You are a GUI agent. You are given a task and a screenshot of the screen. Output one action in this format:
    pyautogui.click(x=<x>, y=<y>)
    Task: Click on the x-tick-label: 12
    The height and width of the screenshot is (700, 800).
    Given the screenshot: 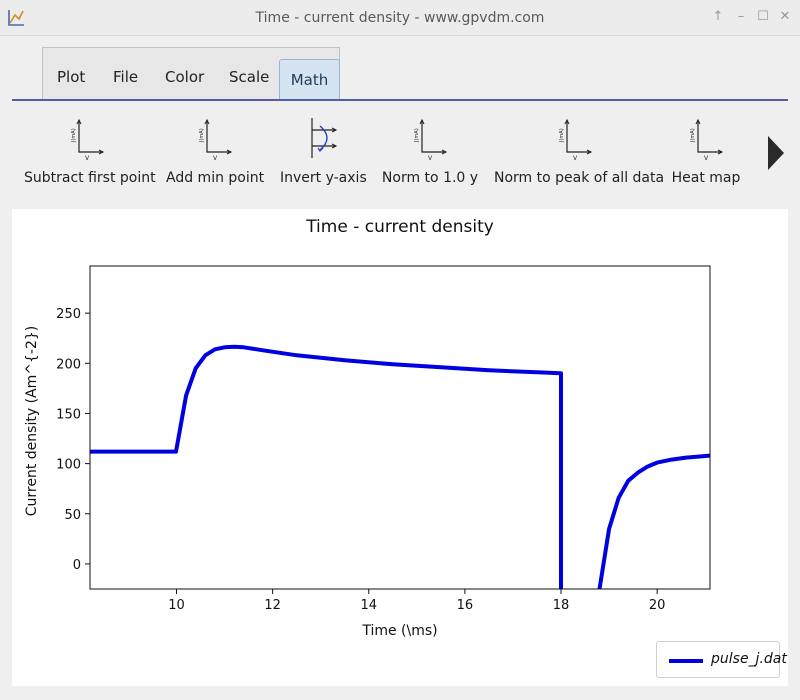 What is the action you would take?
    pyautogui.click(x=272, y=605)
    